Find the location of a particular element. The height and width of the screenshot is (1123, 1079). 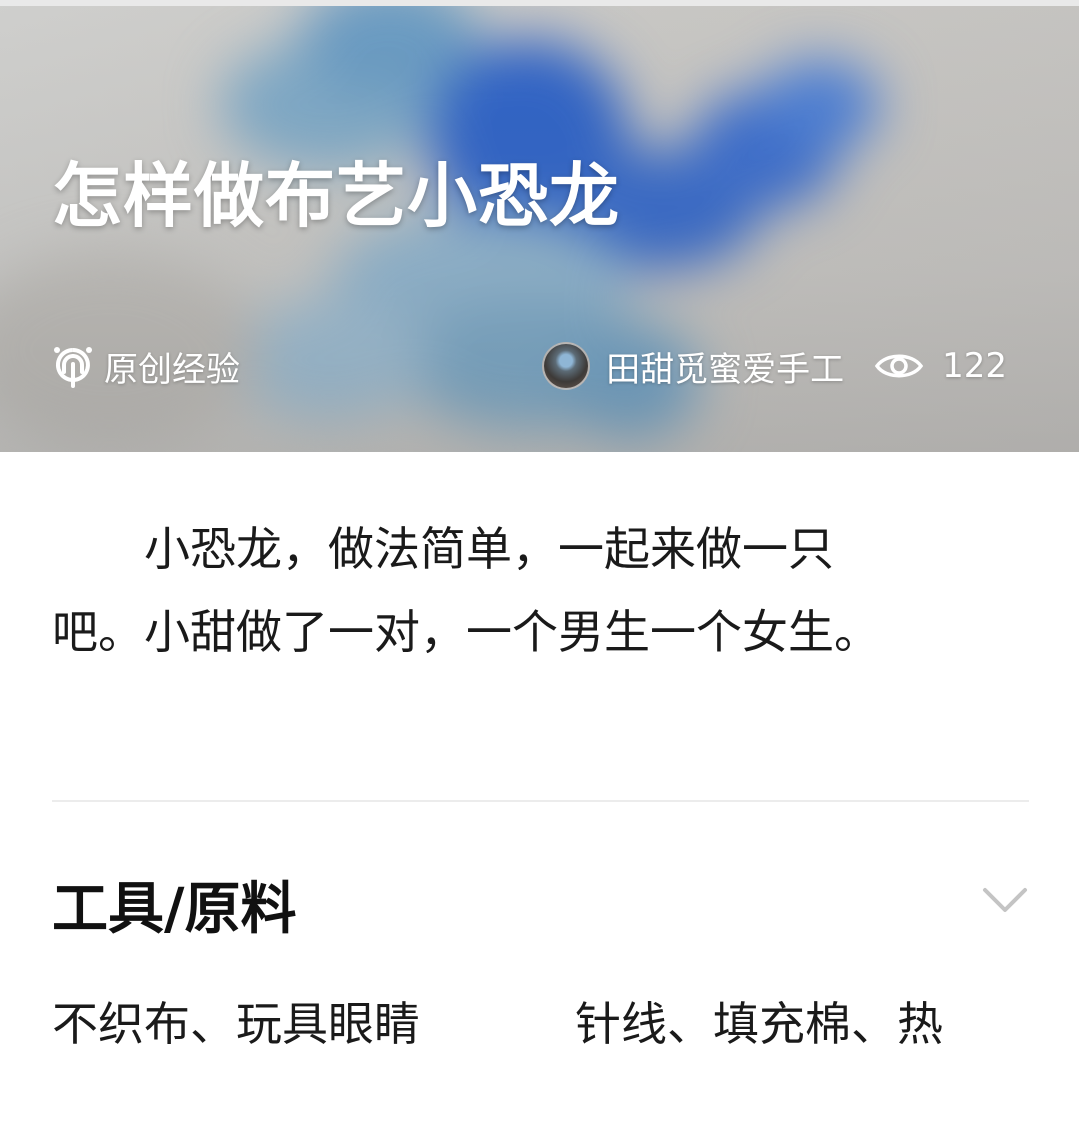

eye-icon is located at coordinates (899, 366).